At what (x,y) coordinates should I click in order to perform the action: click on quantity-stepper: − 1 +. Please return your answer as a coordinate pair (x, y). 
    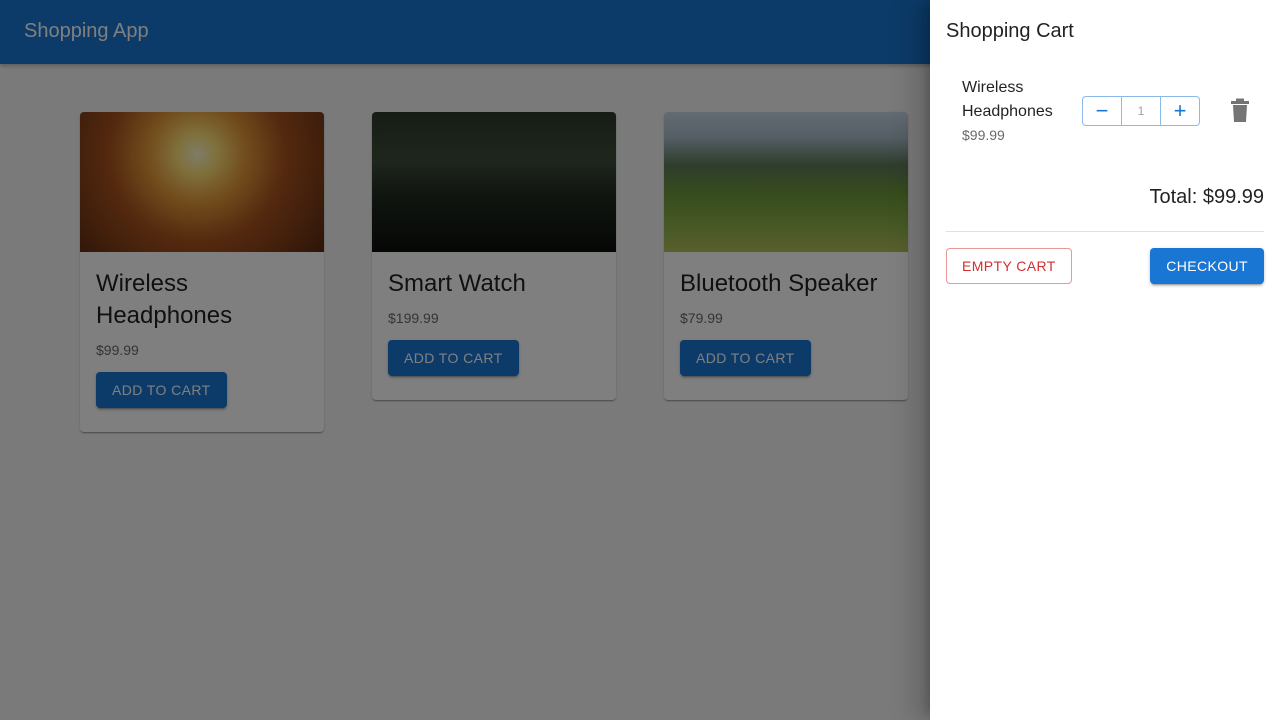
    Looking at the image, I should click on (1141, 111).